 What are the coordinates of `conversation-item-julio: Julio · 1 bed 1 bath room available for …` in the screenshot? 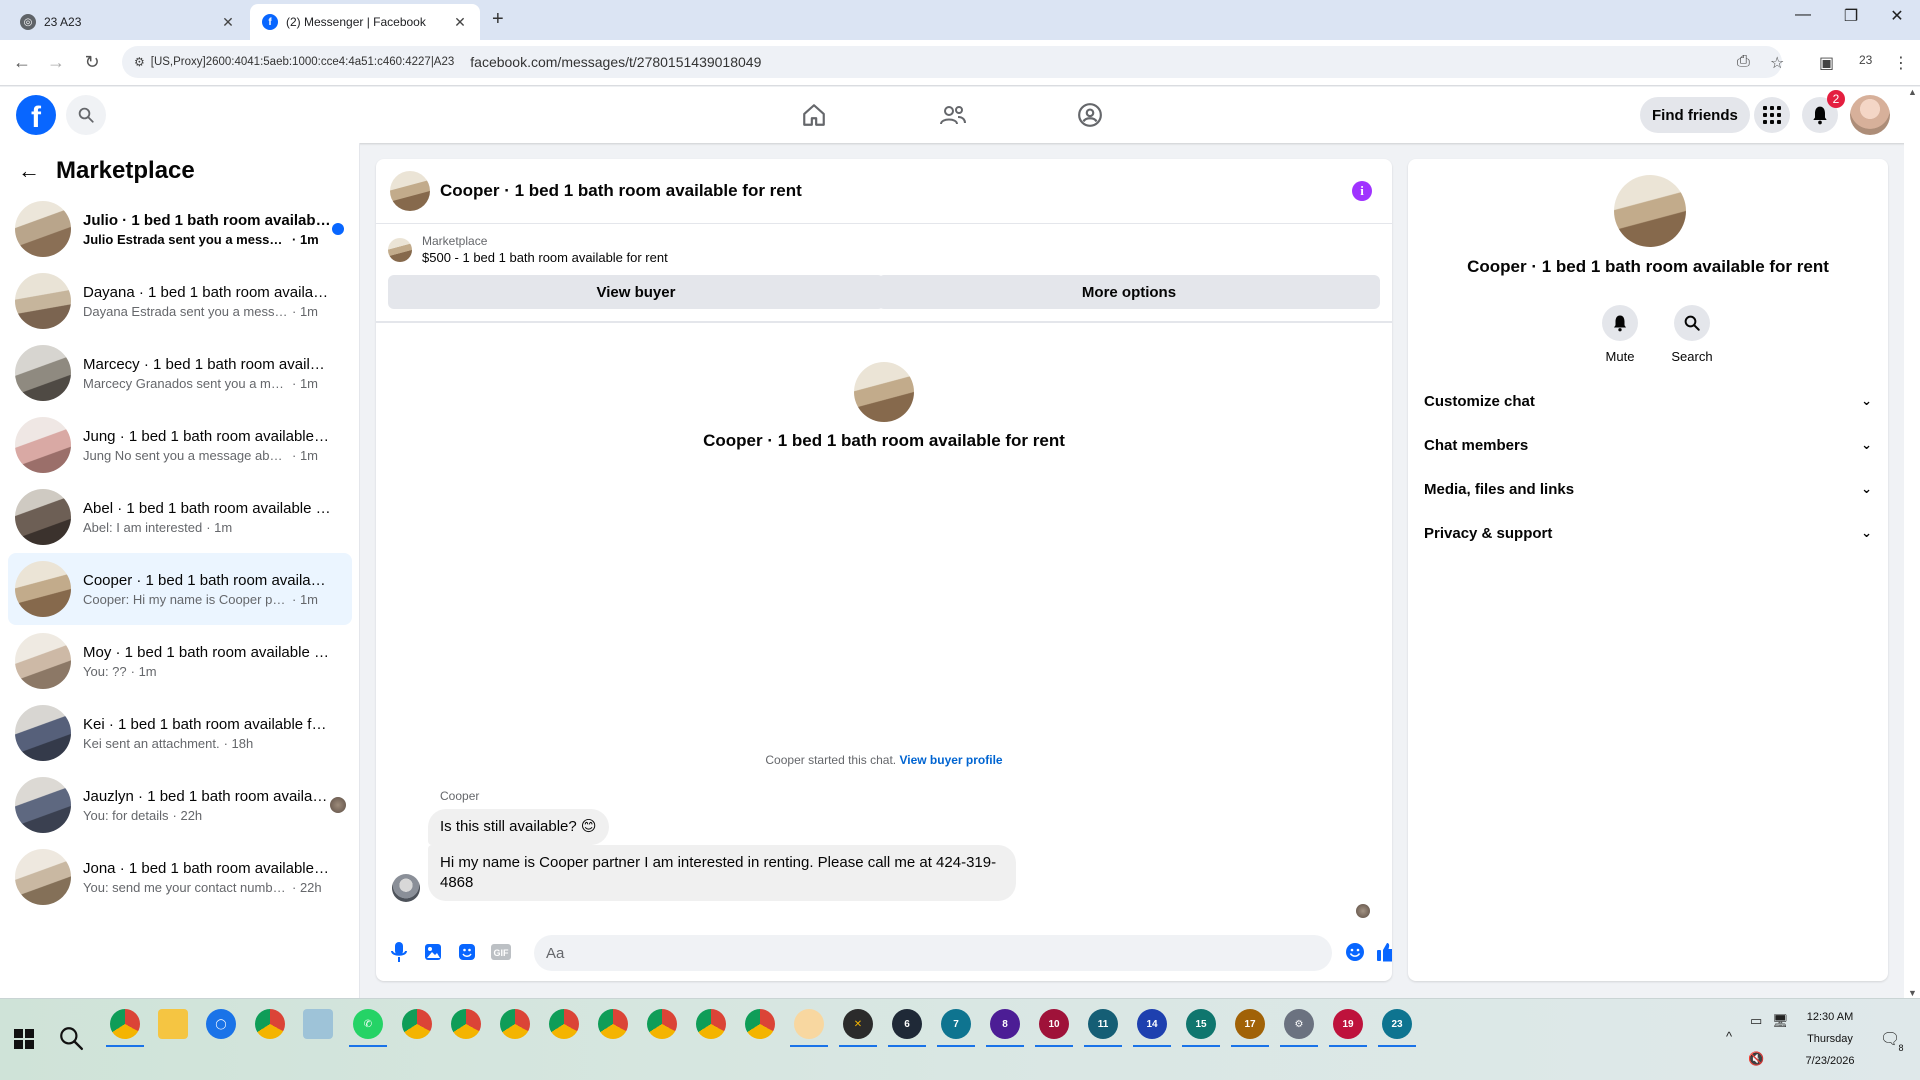 It's located at (180, 229).